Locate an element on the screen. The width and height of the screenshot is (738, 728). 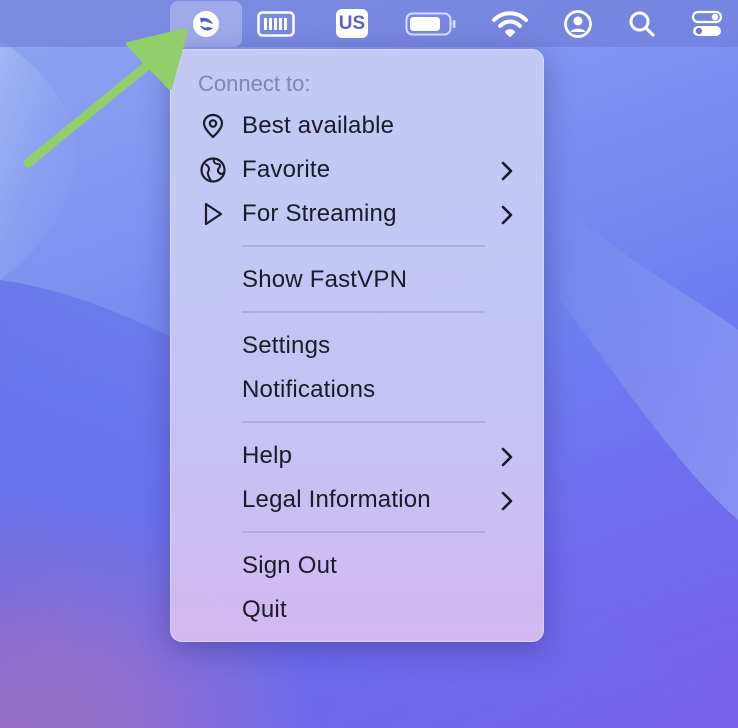
menu-item-label: Quit is located at coordinates (264, 609).